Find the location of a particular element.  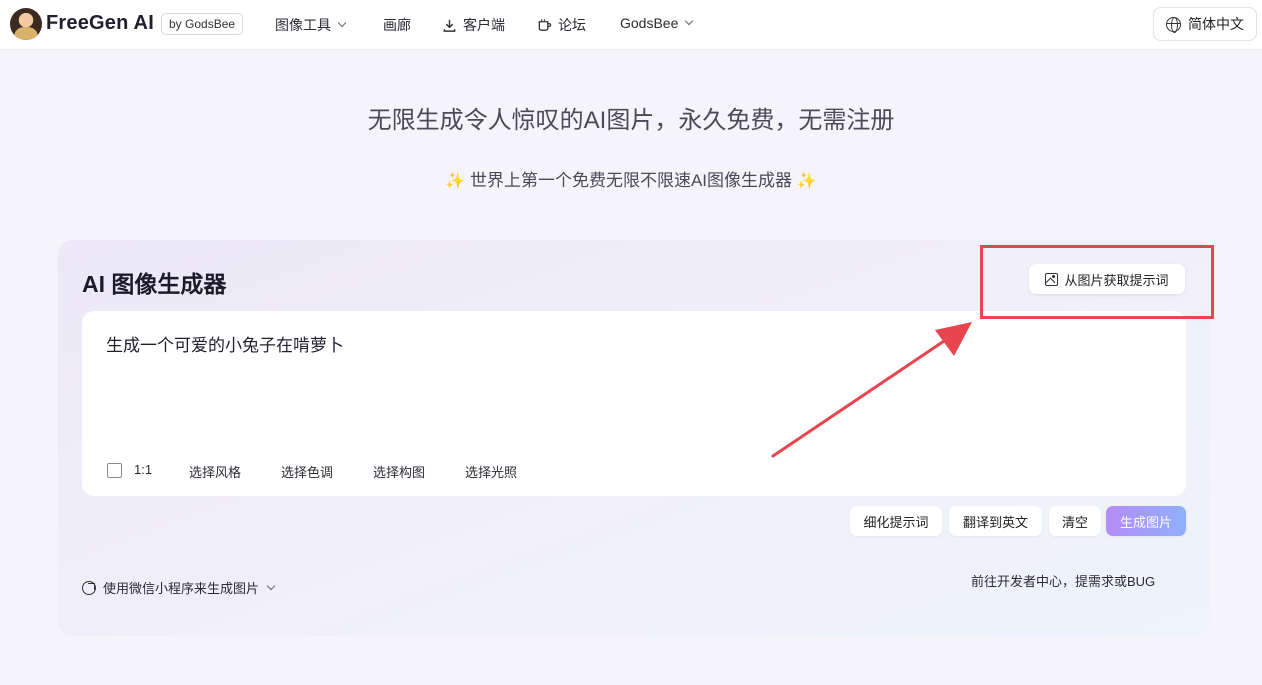

nav-image-tools: 图像工具 is located at coordinates (311, 25).